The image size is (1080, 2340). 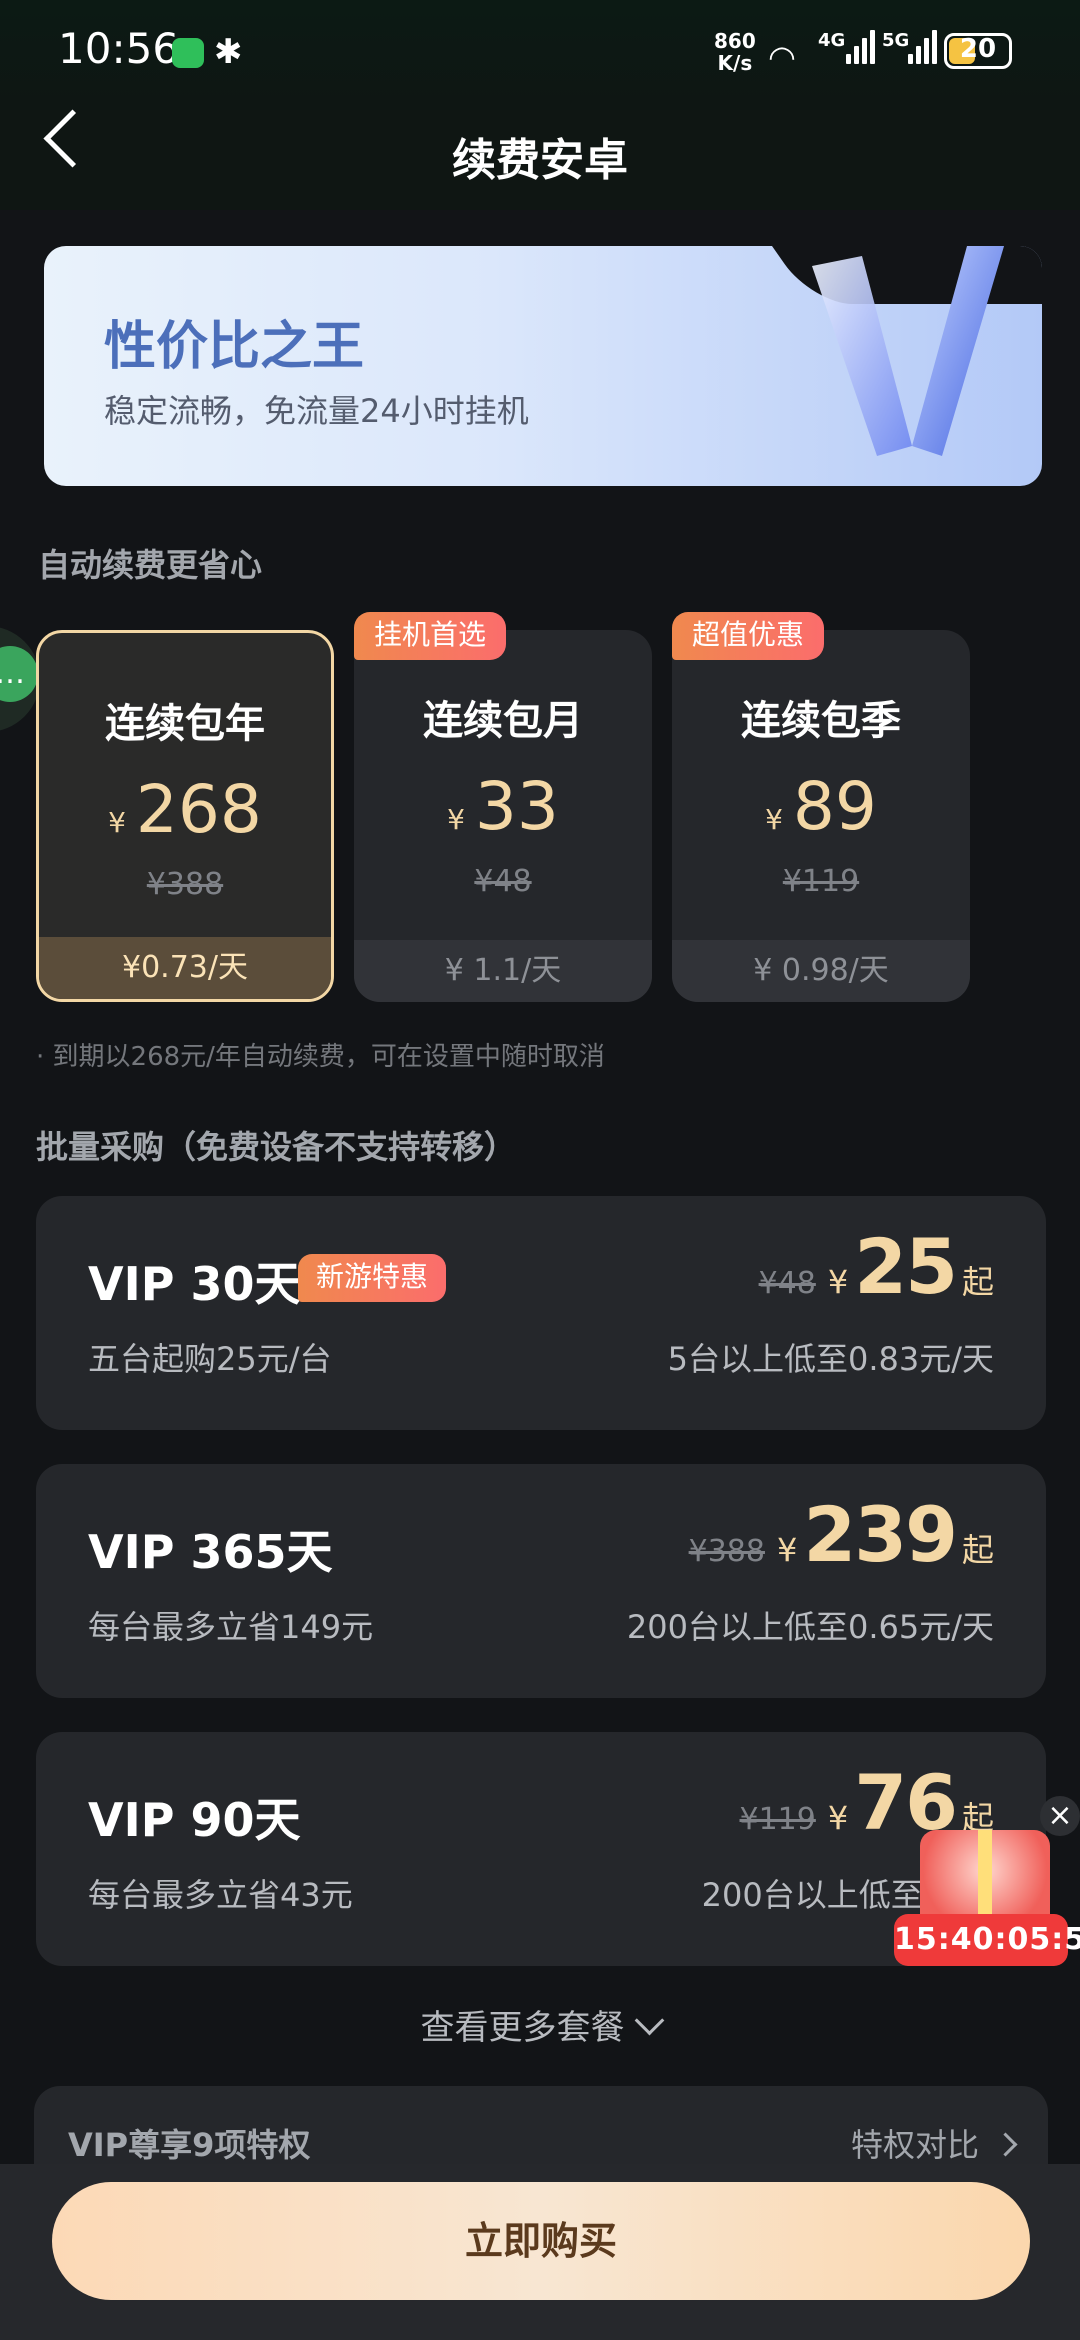 I want to click on page-title: 续费安卓, so click(x=540, y=160).